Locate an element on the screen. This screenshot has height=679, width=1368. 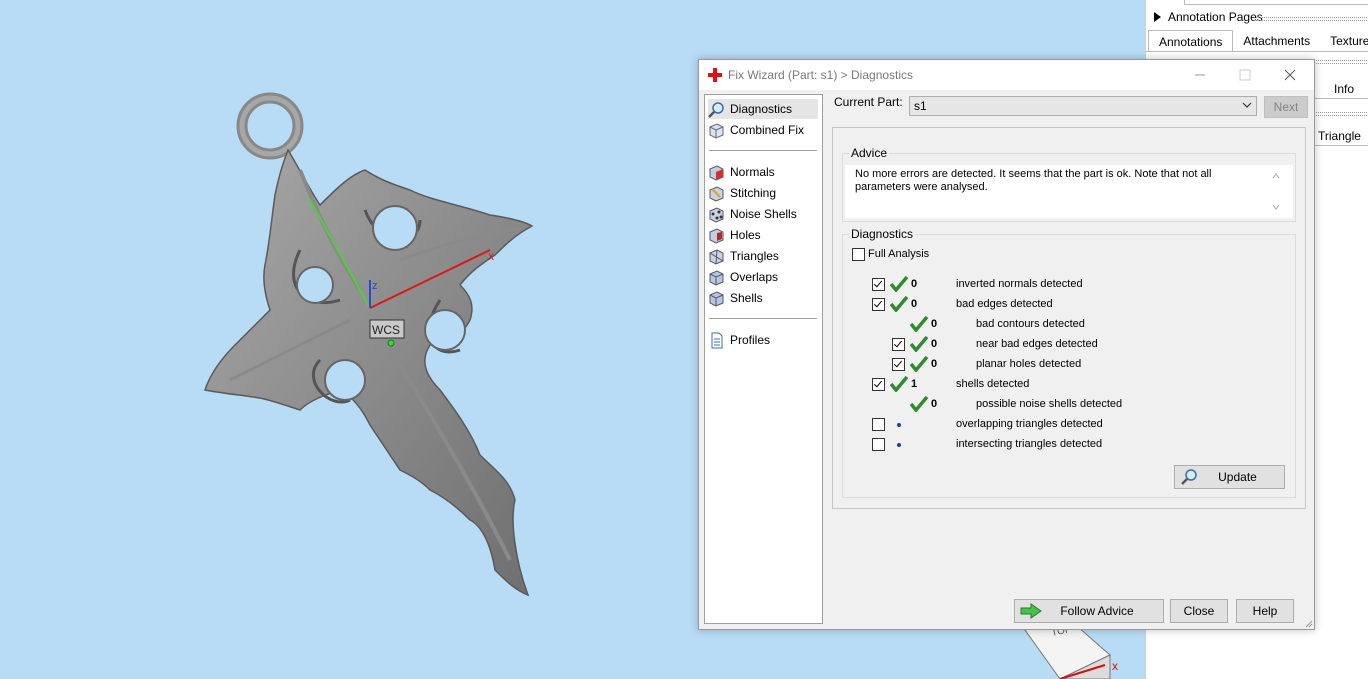
svg-text: x is located at coordinates (1115, 666).